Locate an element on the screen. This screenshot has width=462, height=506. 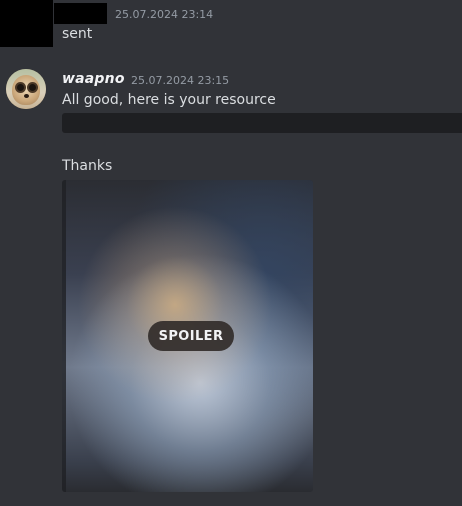
message-username: waapno is located at coordinates (93, 79).